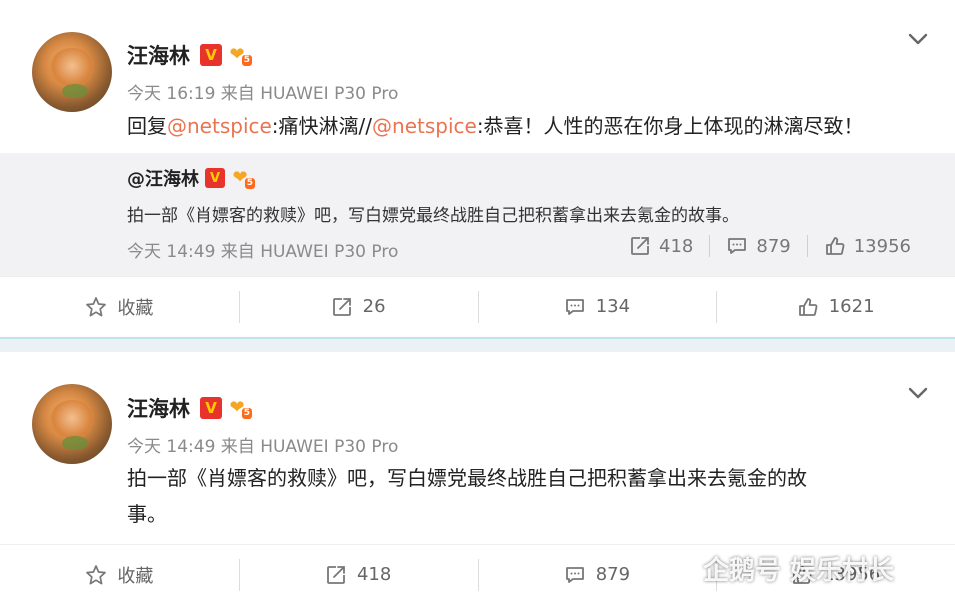  What do you see at coordinates (263, 252) in the screenshot?
I see `repost-meta: 今天 14:49 来自 HUAWEI P30 Pro` at bounding box center [263, 252].